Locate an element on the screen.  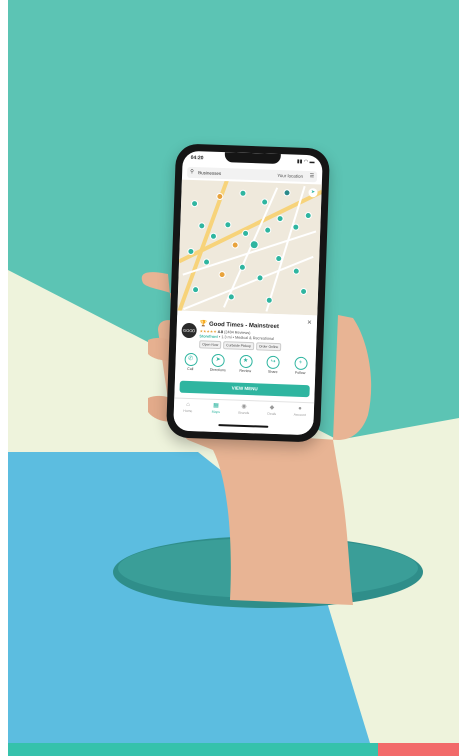
tab-account: ● Account is located at coordinates (300, 411).